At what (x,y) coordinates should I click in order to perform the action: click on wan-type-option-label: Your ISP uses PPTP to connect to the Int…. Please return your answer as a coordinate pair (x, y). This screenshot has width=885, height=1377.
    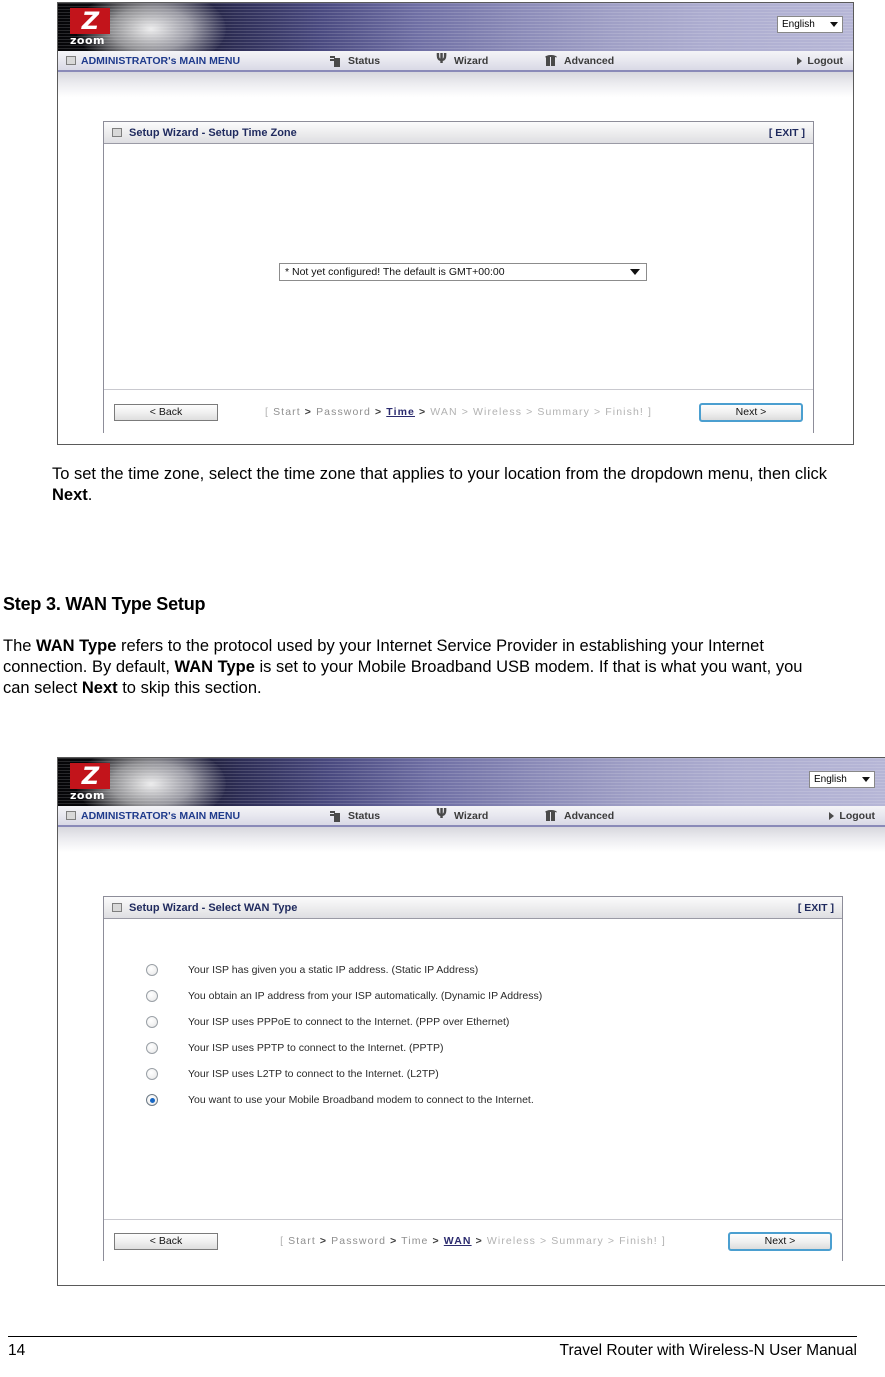
    Looking at the image, I should click on (316, 1048).